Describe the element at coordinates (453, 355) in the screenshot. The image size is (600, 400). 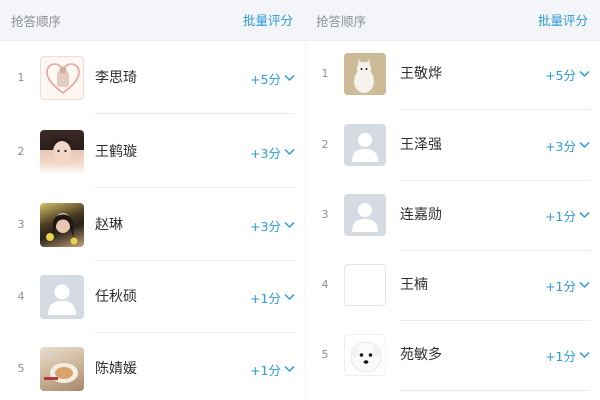
I see `list-item: 5 苑敏多 +1分` at that location.